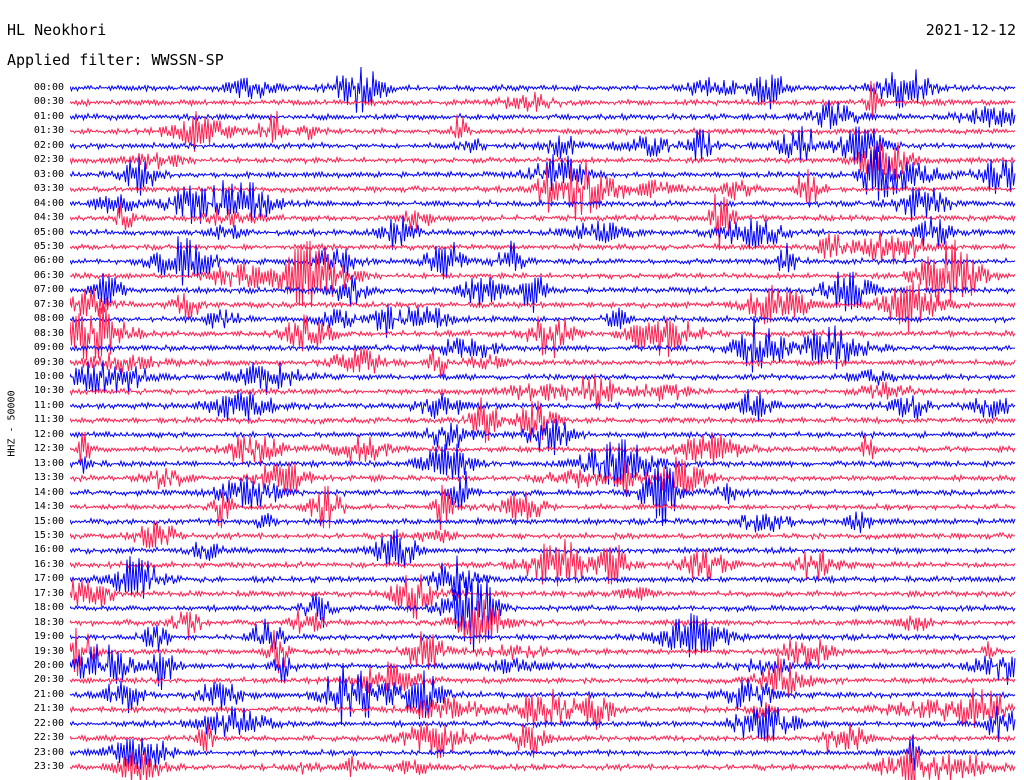  Describe the element at coordinates (48, 579) in the screenshot. I see `time-label: 17:00` at that location.